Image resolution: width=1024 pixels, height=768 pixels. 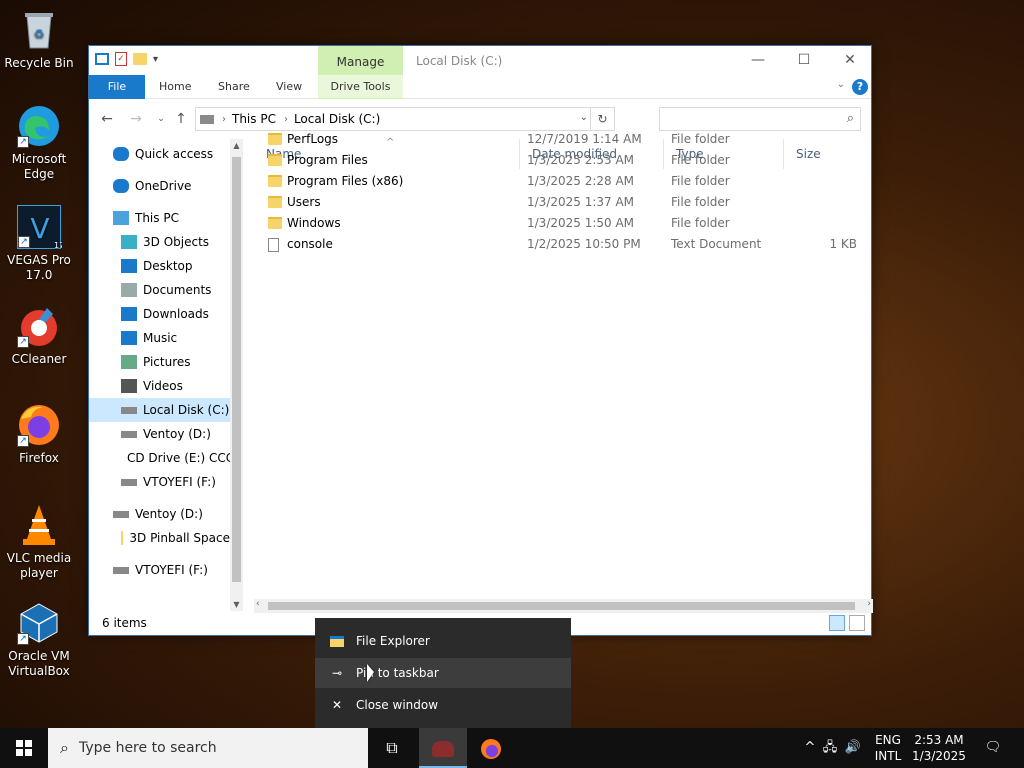 I want to click on scroll-left-icon: ‹, so click(x=258, y=604).